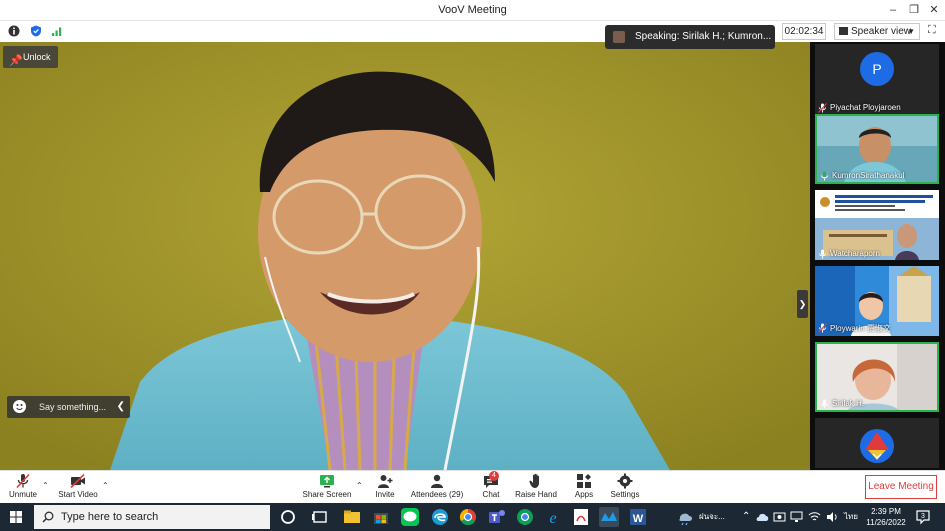 This screenshot has height=531, width=945. What do you see at coordinates (893, 10) in the screenshot?
I see `minimize-button: –` at bounding box center [893, 10].